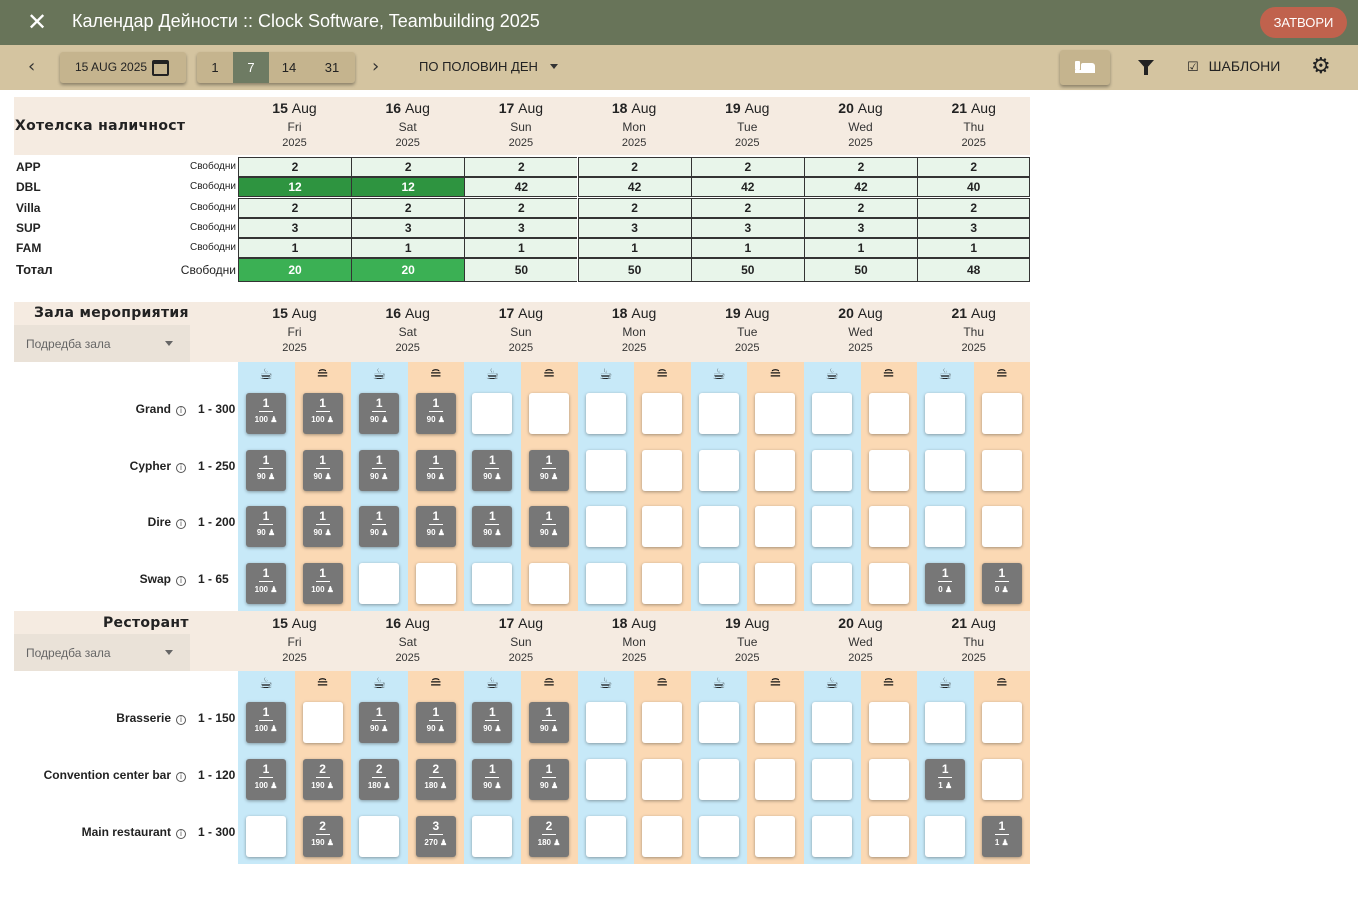 The image size is (1358, 911). I want to click on span-option-14: 14, so click(289, 67).